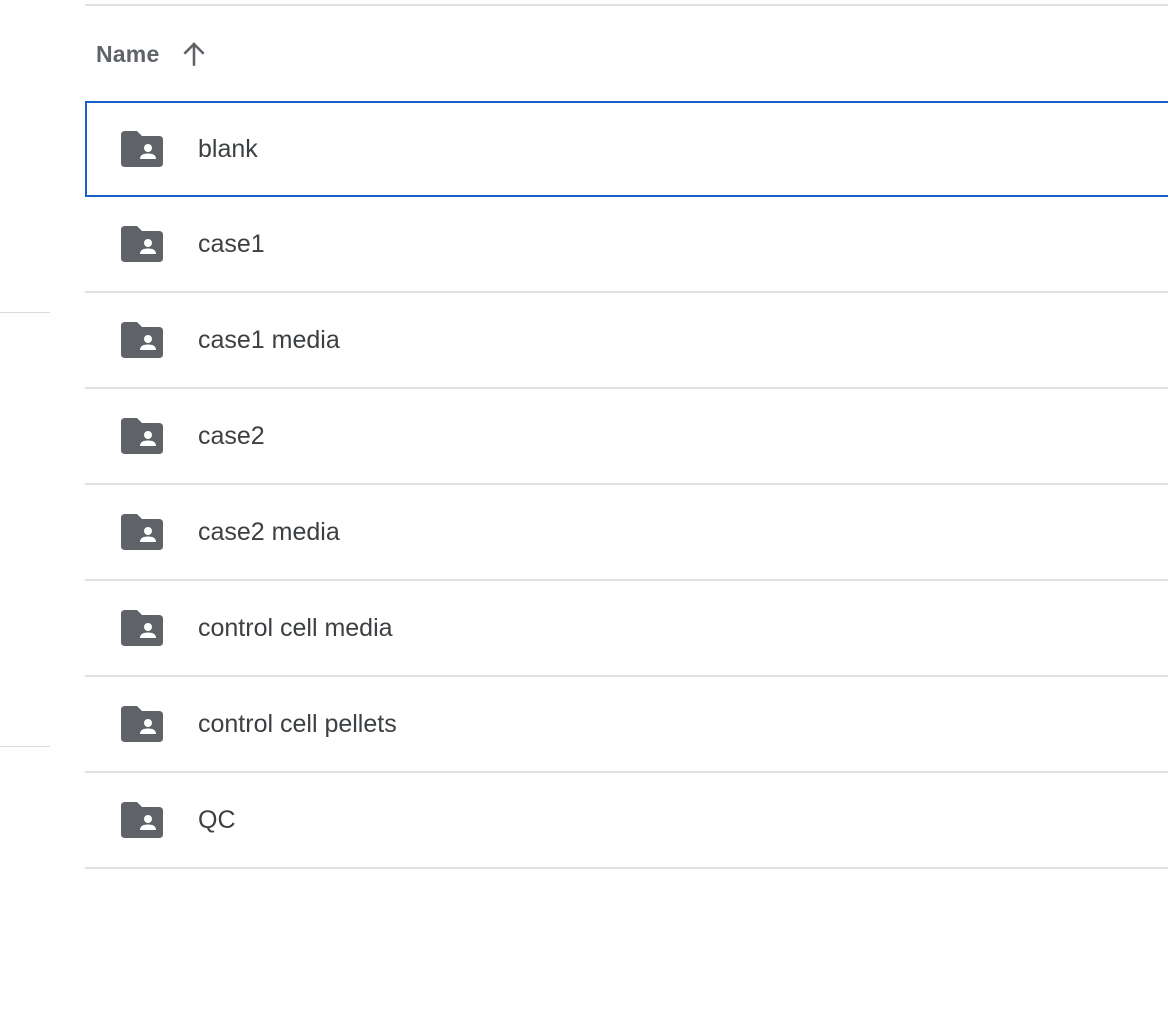  I want to click on folder-row: case1 media, so click(626, 341).